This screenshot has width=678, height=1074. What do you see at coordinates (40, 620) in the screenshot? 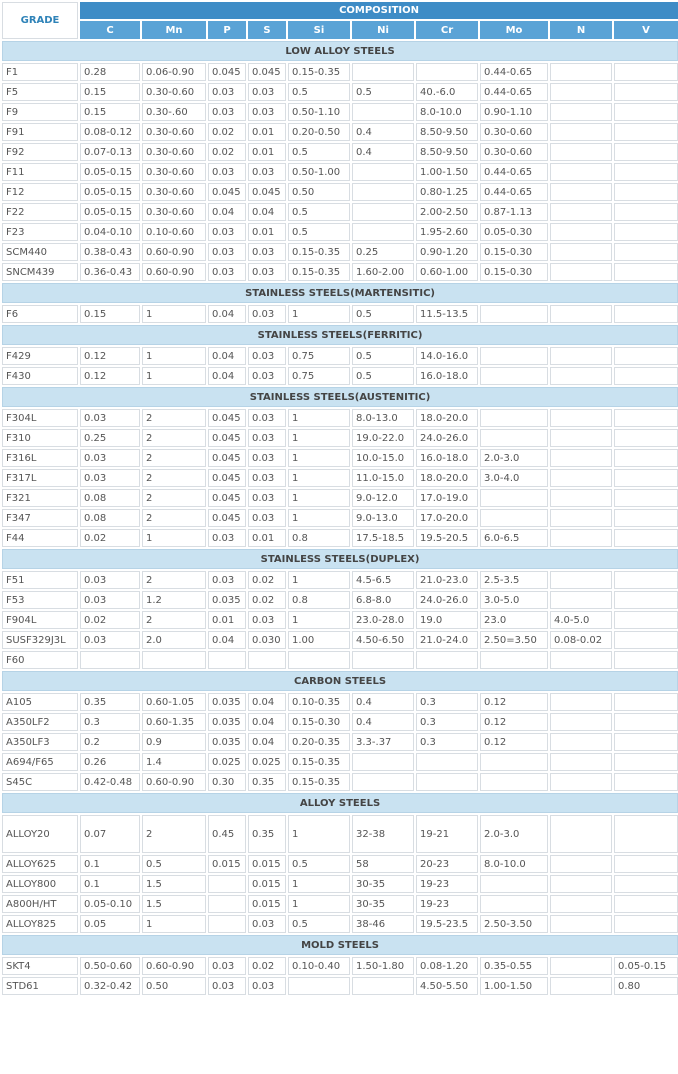
I see `grade-cell: F904L` at bounding box center [40, 620].